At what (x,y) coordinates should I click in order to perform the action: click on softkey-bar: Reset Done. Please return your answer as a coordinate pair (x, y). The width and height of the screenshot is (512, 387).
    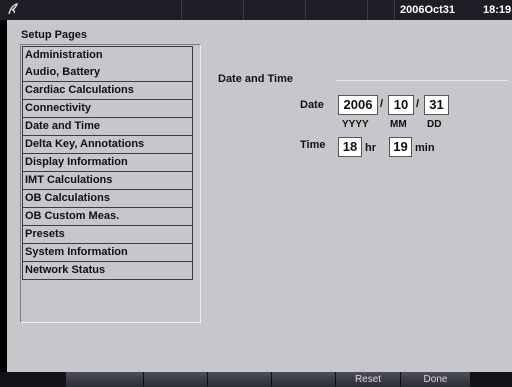
    Looking at the image, I should click on (256, 379).